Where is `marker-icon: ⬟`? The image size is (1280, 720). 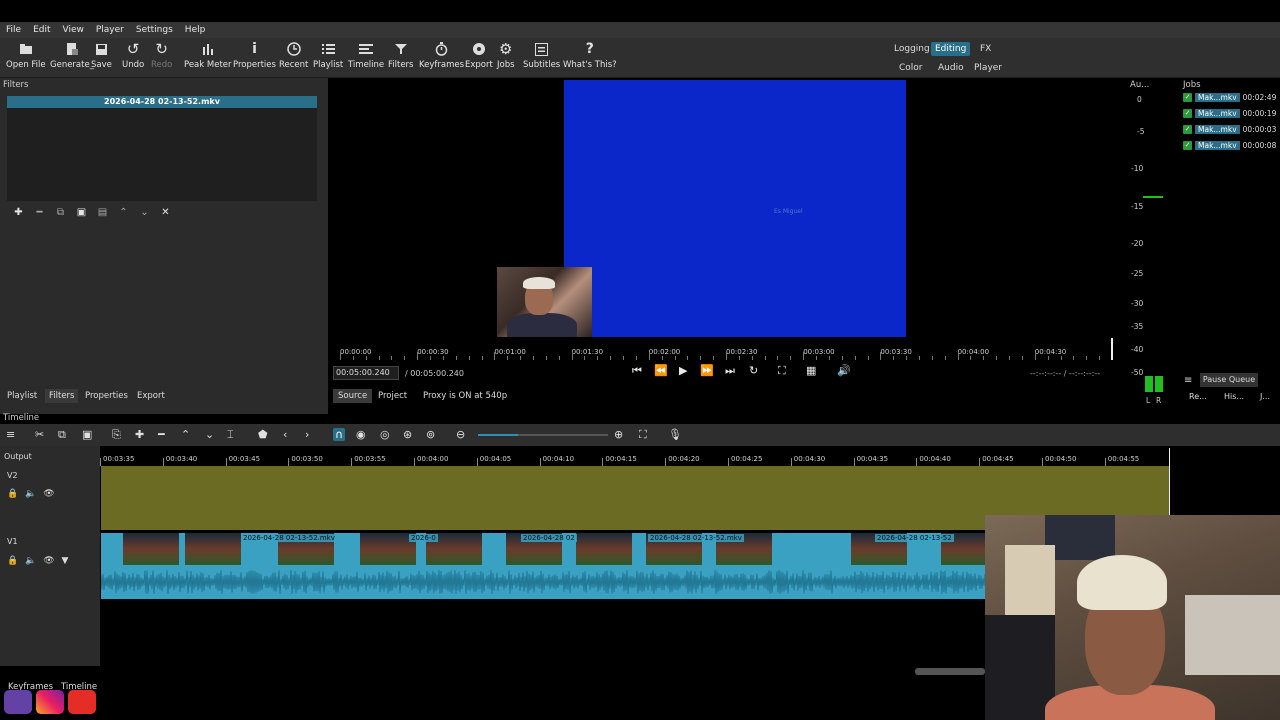 marker-icon: ⬟ is located at coordinates (263, 434).